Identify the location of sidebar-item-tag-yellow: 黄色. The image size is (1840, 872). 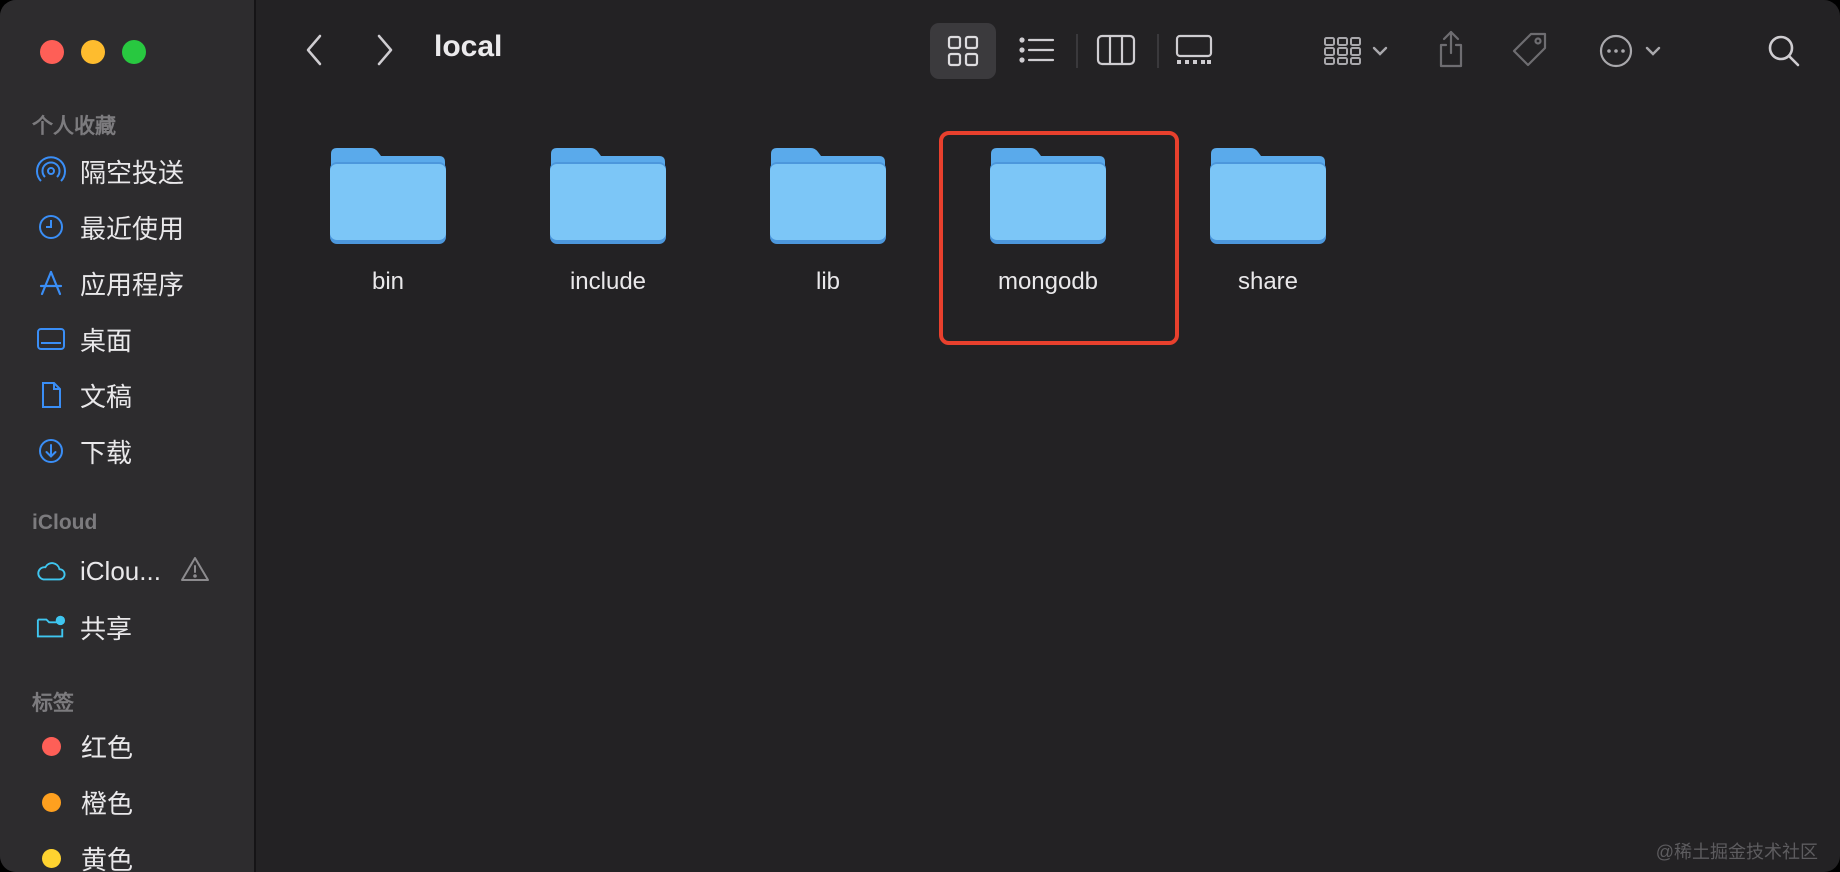
(141, 854).